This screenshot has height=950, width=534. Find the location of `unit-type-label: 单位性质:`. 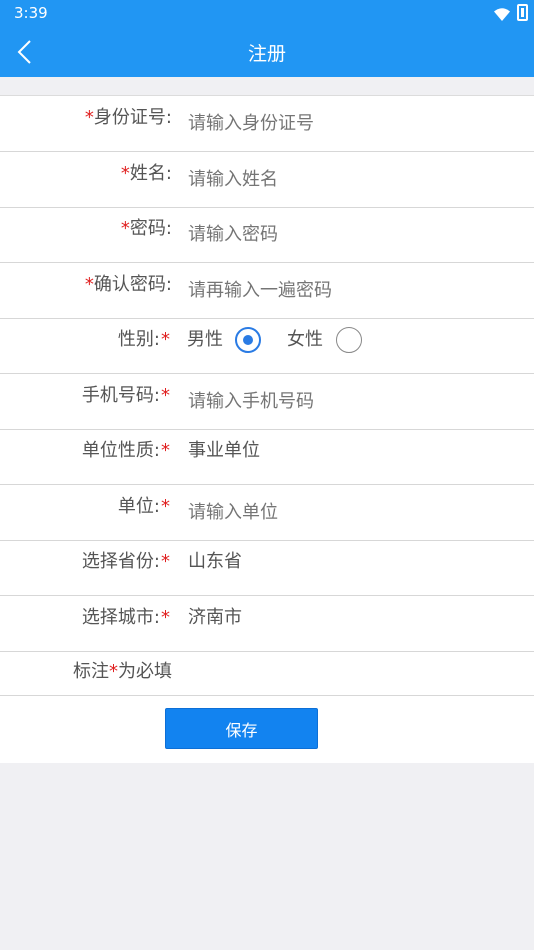

unit-type-label: 单位性质: is located at coordinates (120, 450).